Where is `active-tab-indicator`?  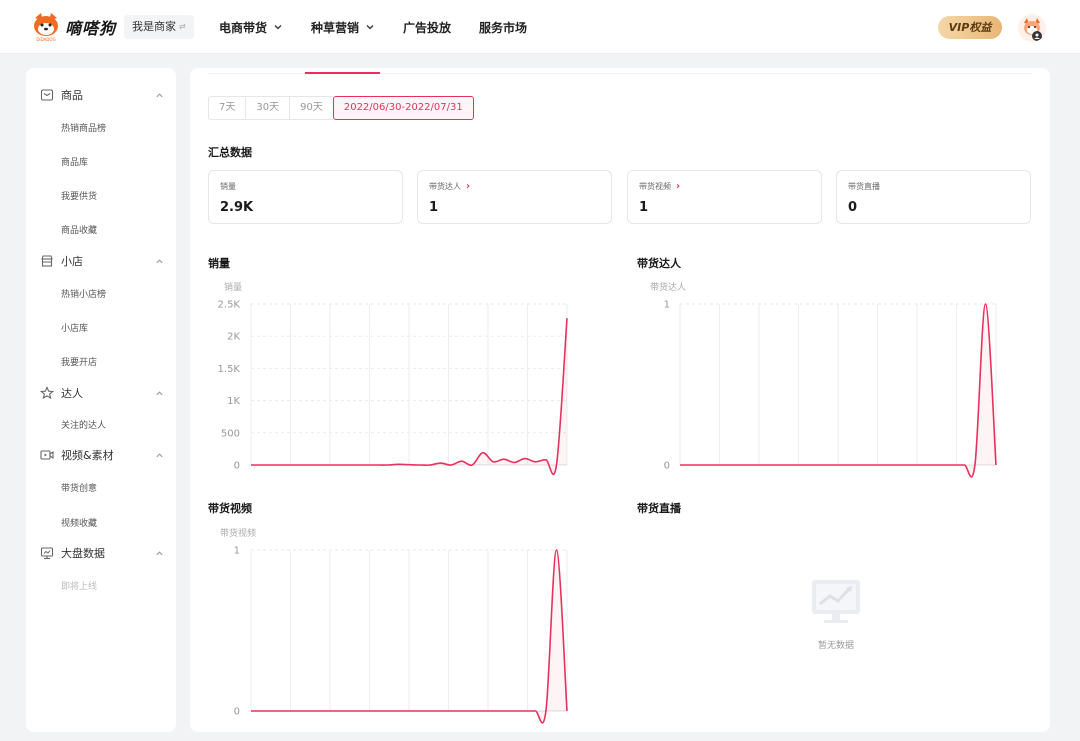
active-tab-indicator is located at coordinates (342, 73).